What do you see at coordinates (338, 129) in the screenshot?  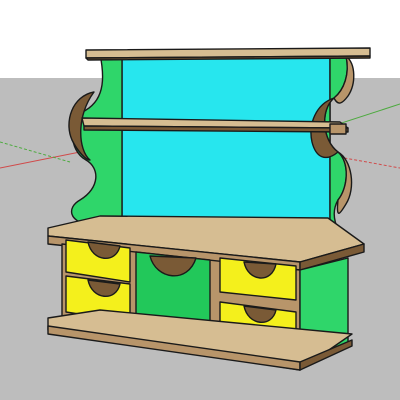 I see `shelf-peg` at bounding box center [338, 129].